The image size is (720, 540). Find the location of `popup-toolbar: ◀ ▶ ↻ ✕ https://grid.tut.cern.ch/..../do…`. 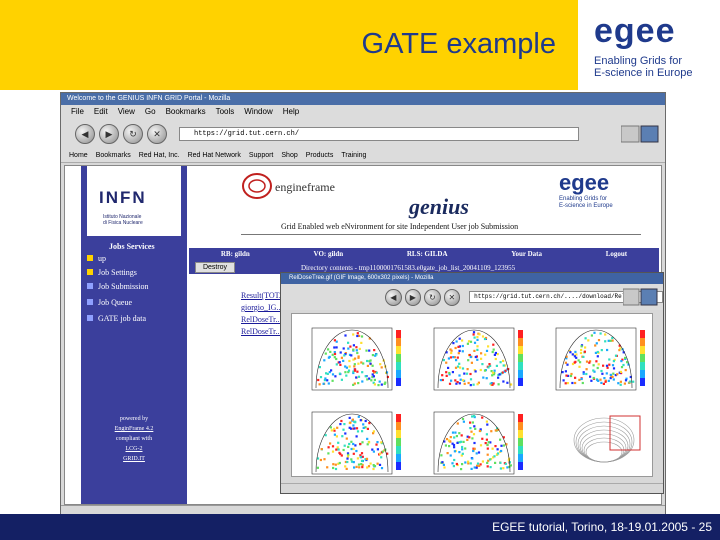

popup-toolbar: ◀ ▶ ↻ ✕ https://grid.tut.cern.ch/..../do… is located at coordinates (472, 297).